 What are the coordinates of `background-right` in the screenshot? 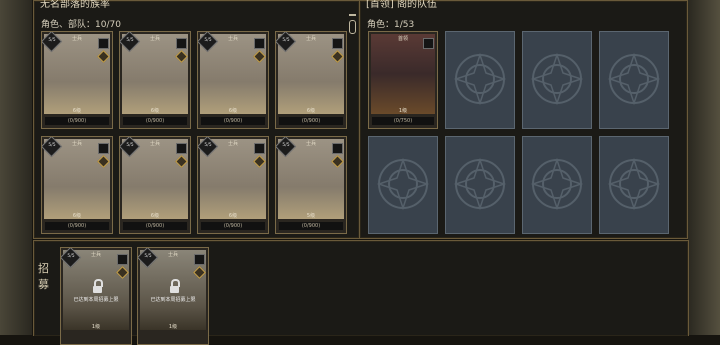 It's located at (704, 167).